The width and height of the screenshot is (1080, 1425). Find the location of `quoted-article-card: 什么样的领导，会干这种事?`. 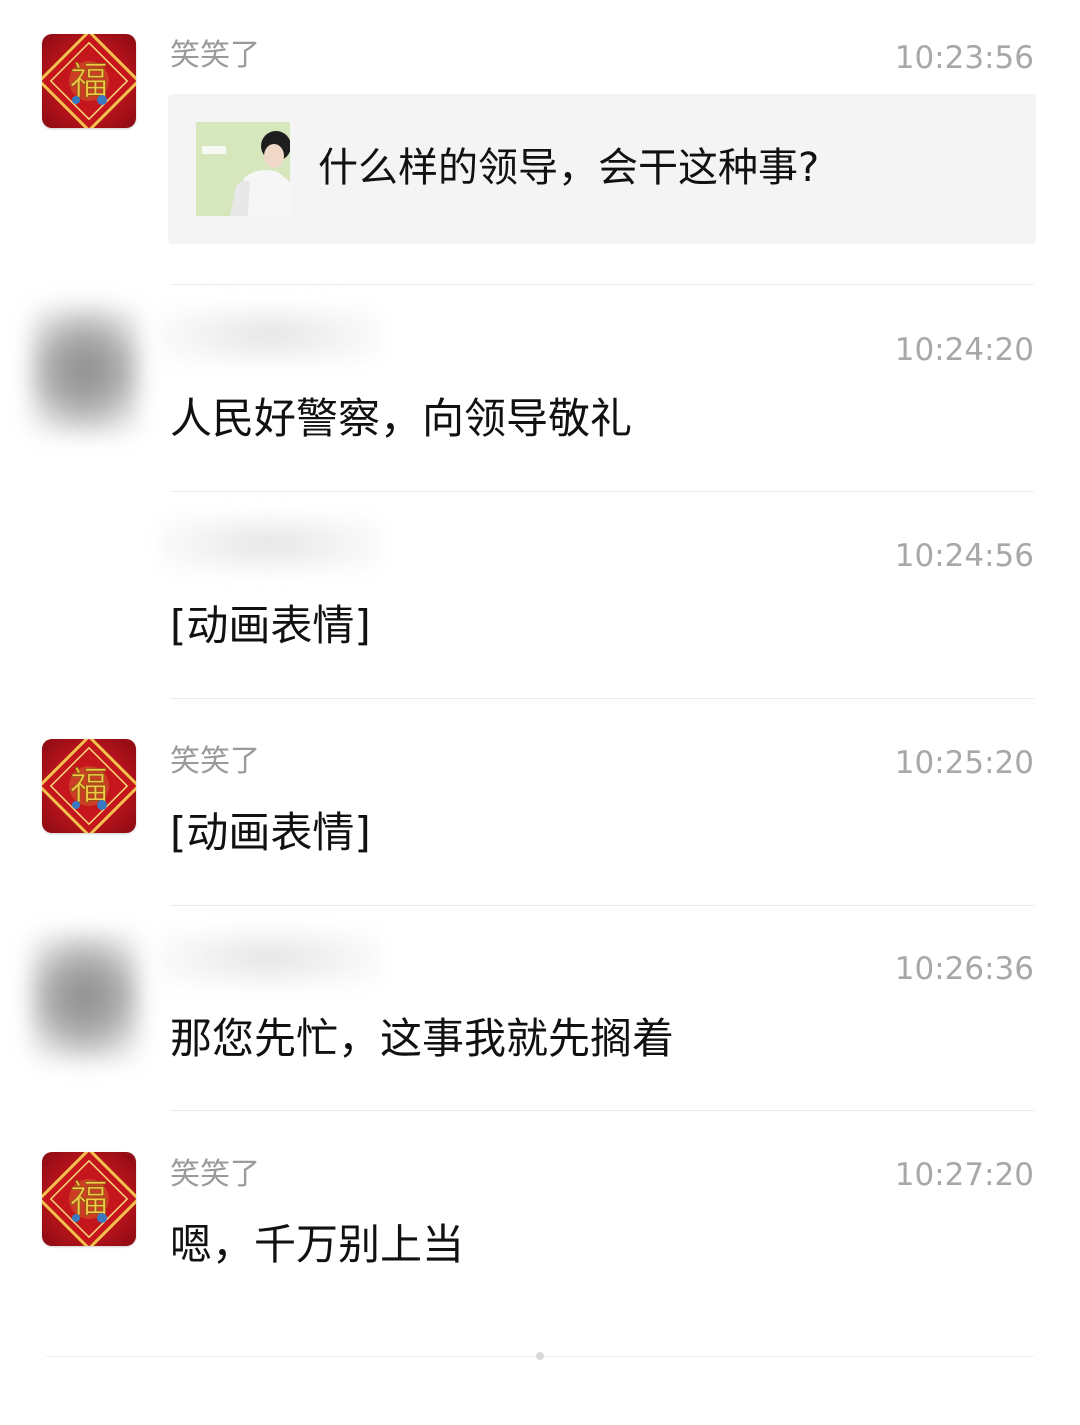

quoted-article-card: 什么样的领导，会干这种事? is located at coordinates (602, 169).